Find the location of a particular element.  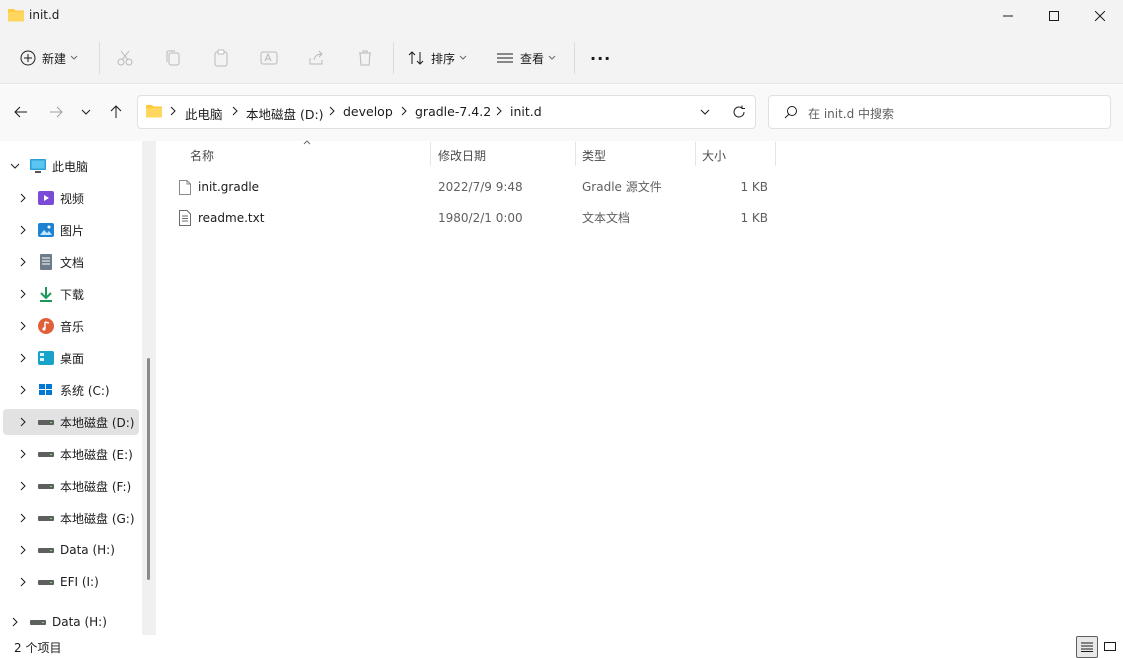

close-button is located at coordinates (1100, 16).